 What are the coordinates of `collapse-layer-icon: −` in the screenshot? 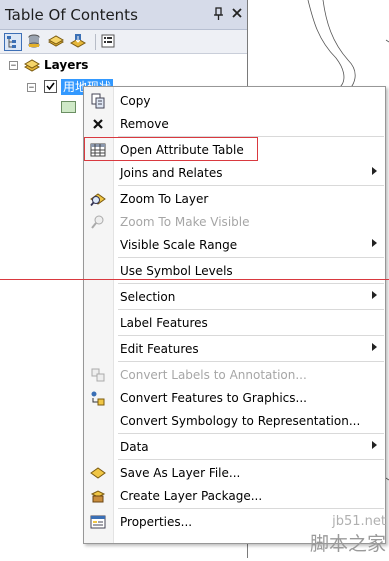 It's located at (31, 88).